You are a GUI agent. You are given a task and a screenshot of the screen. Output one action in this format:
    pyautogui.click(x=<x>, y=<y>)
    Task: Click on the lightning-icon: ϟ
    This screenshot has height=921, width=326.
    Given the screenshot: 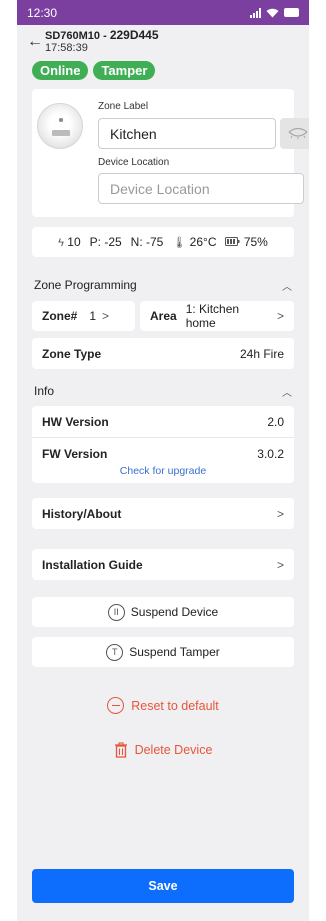 What is the action you would take?
    pyautogui.click(x=61, y=243)
    